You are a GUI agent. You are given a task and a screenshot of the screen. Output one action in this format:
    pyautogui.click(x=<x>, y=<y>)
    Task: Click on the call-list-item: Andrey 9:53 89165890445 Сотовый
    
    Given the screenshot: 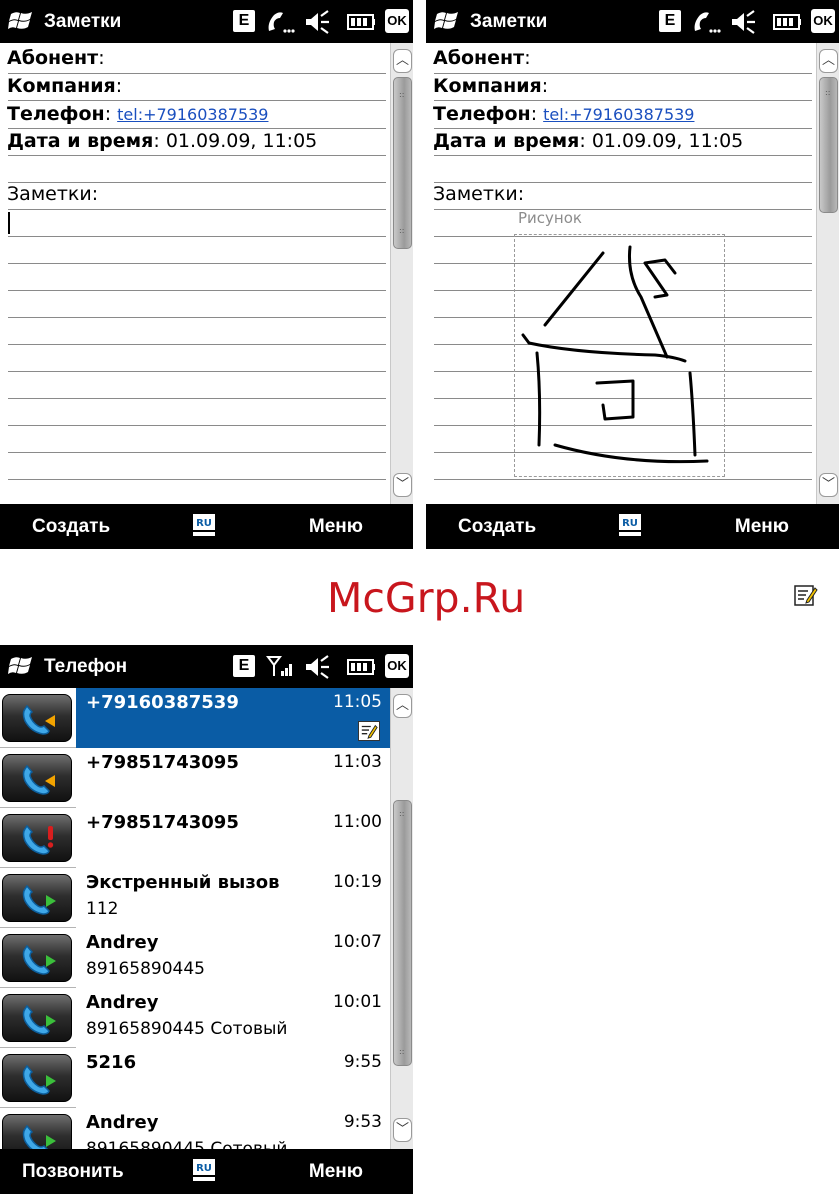 What is the action you would take?
    pyautogui.click(x=195, y=1128)
    